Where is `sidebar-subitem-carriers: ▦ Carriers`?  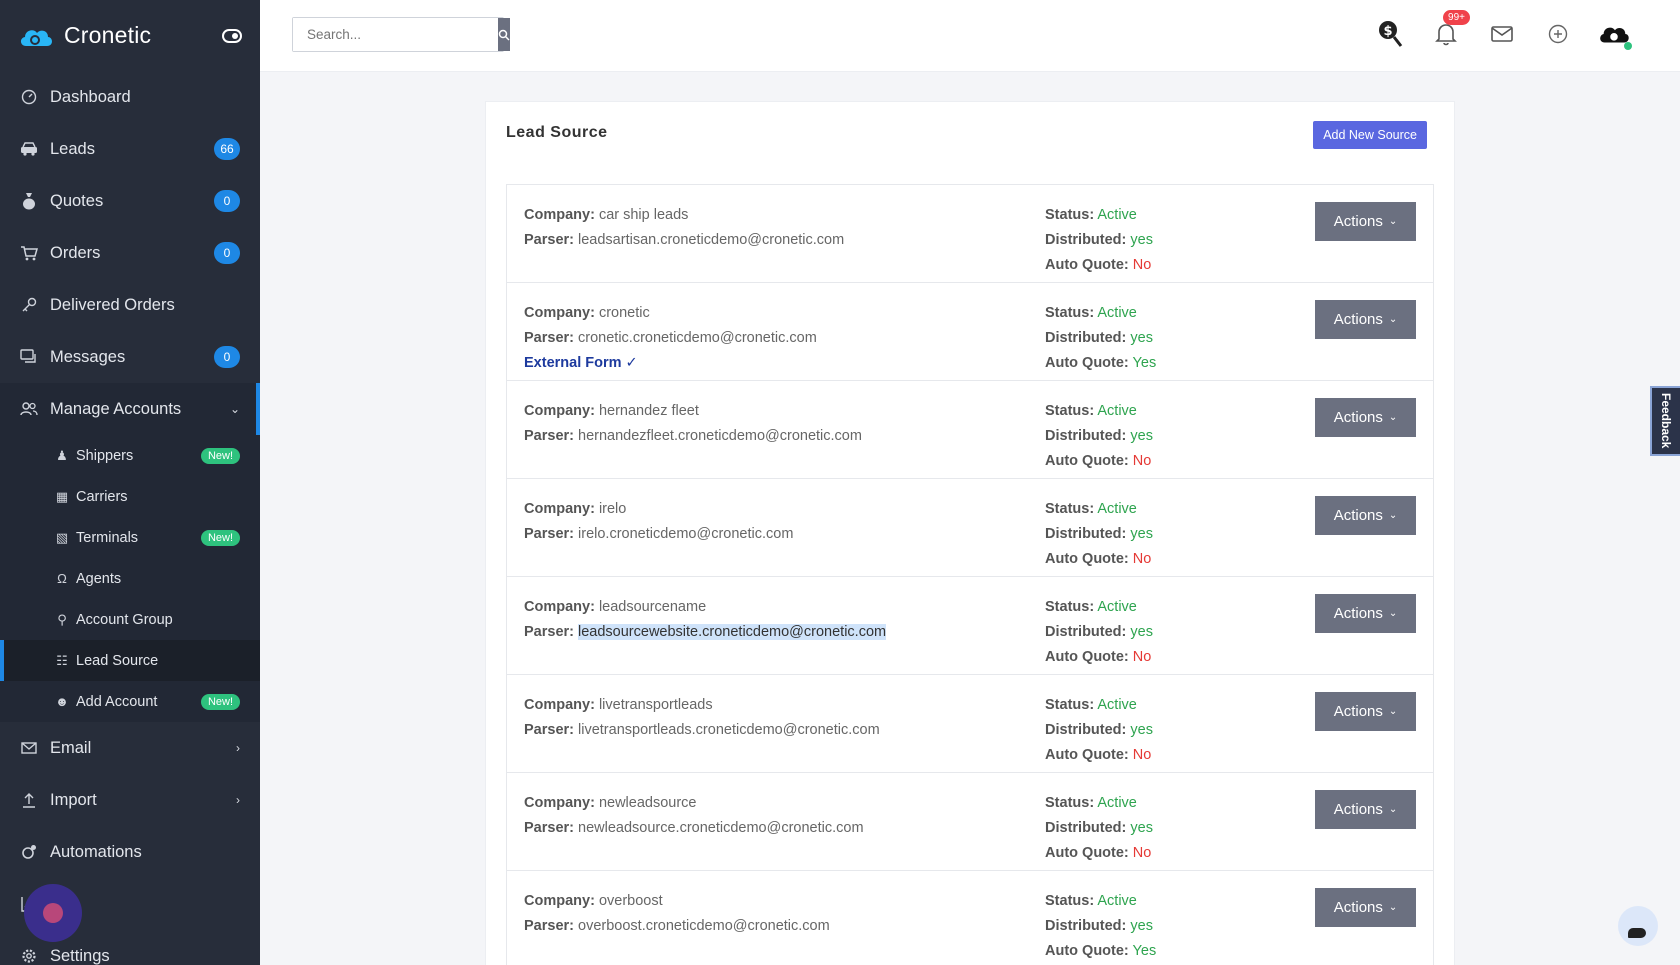
sidebar-subitem-carriers: ▦ Carriers is located at coordinates (130, 496).